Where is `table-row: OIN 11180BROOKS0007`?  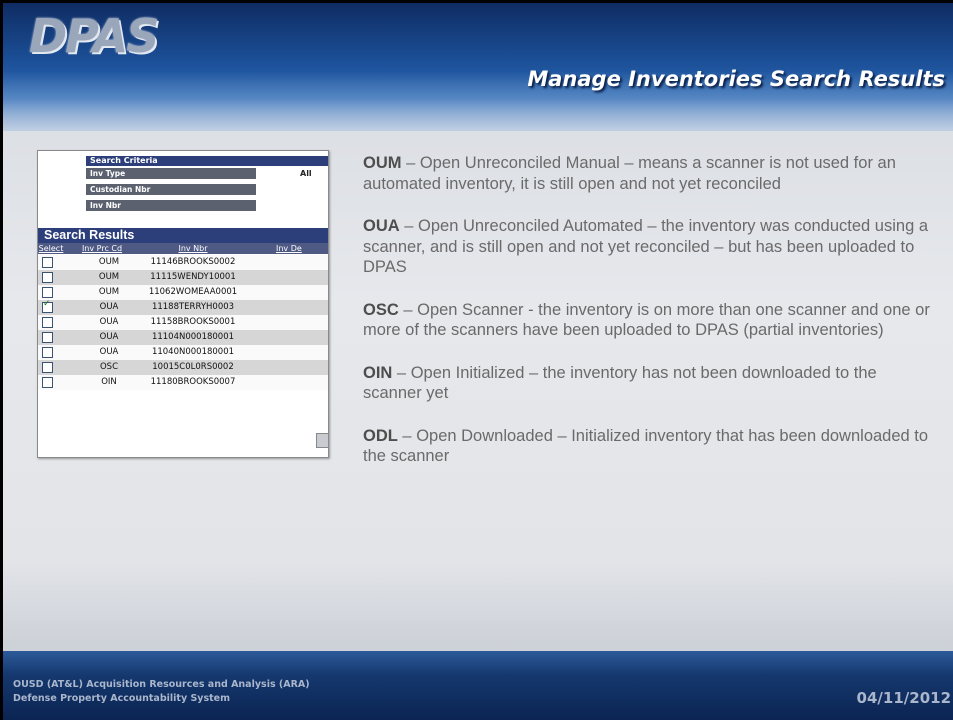
table-row: OIN 11180BROOKS0007 is located at coordinates (183, 382).